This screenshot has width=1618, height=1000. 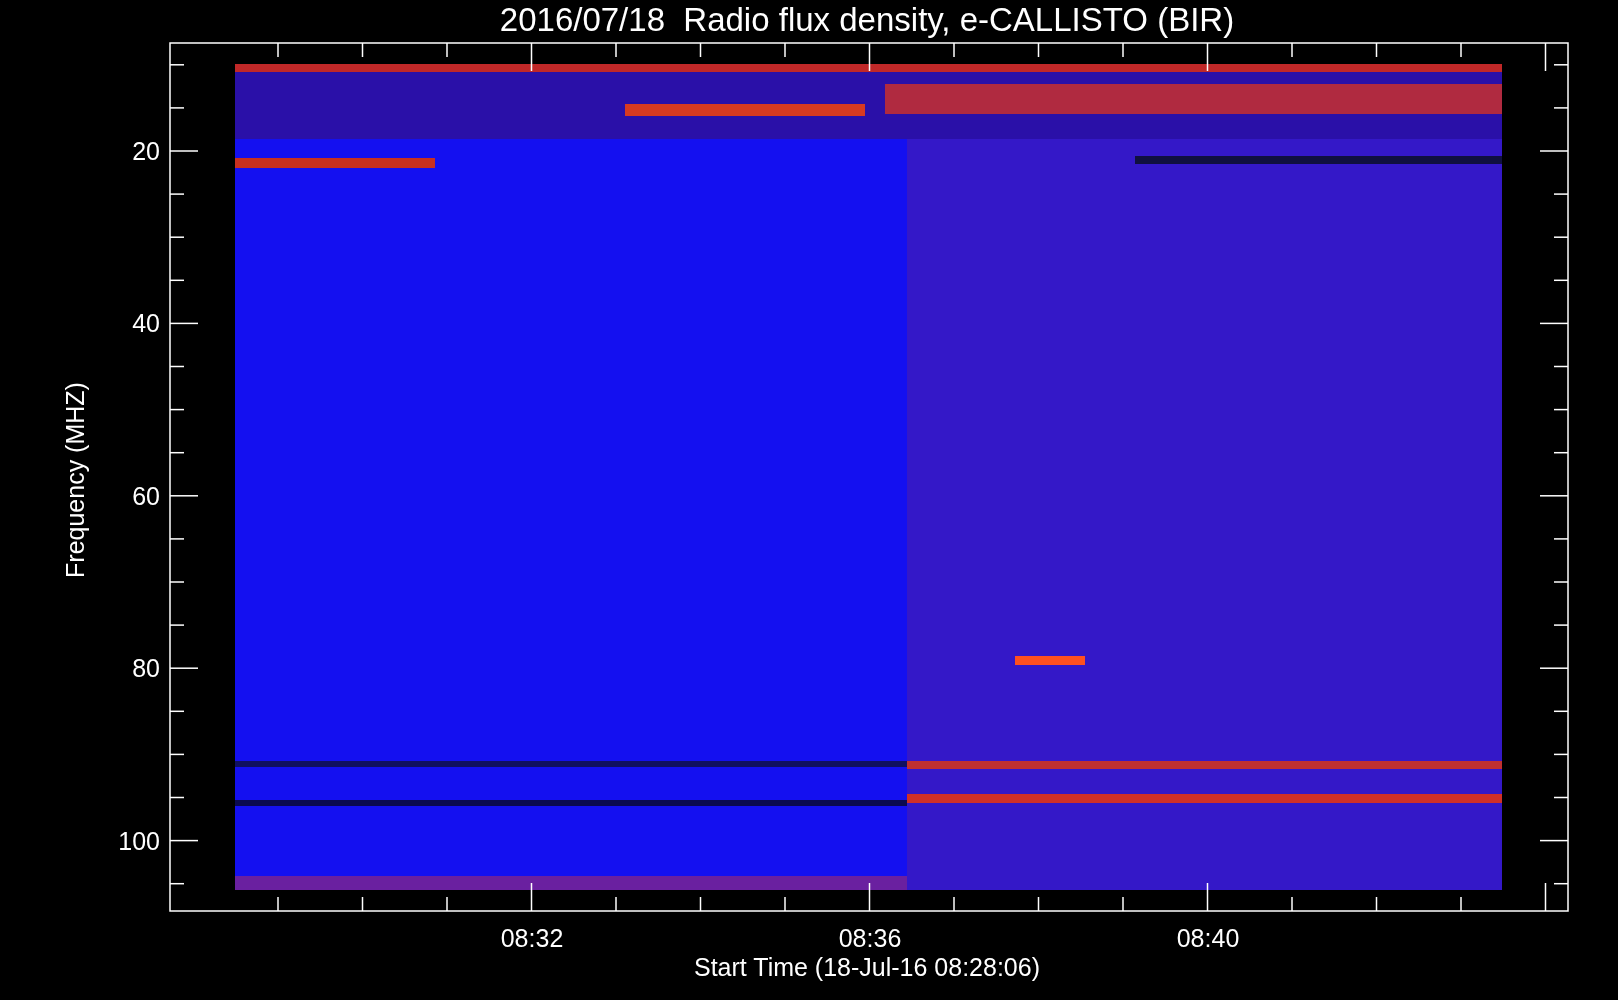 I want to click on tick-label: 80, so click(x=146, y=668).